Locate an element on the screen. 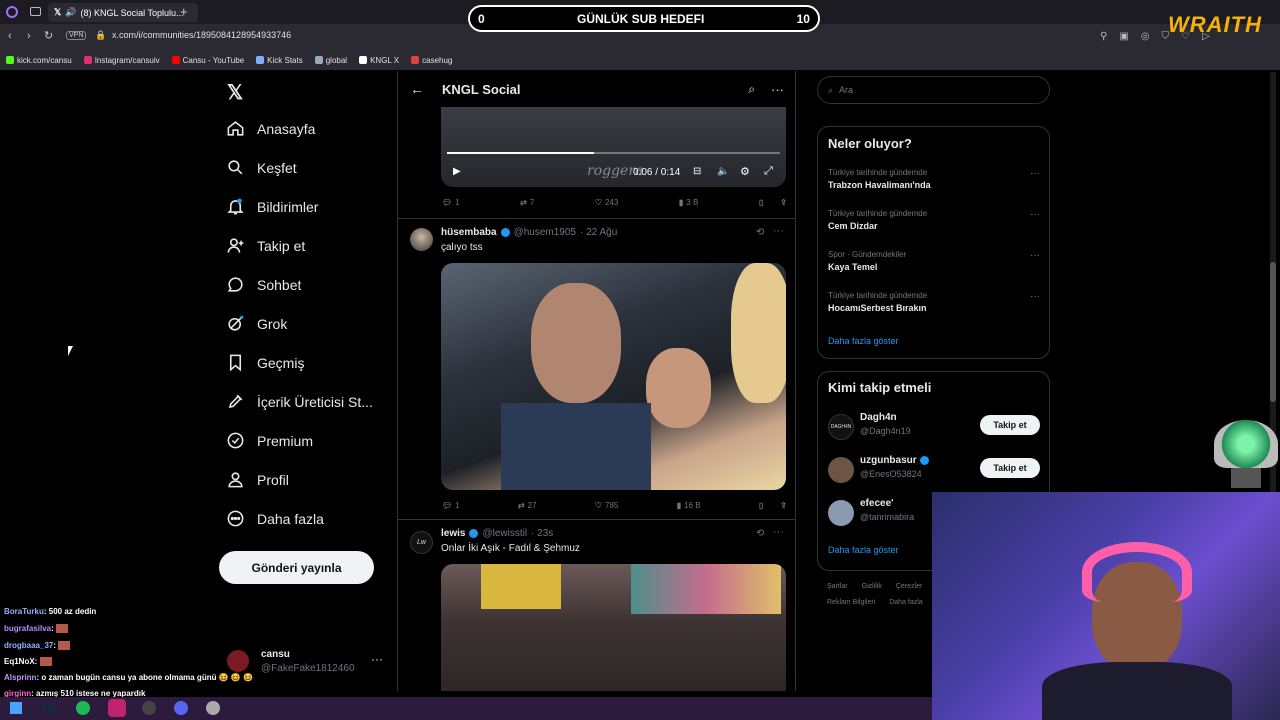 This screenshot has width=1280, height=720. bookmark-instagram: Instagram/cansuiv is located at coordinates (121, 60).